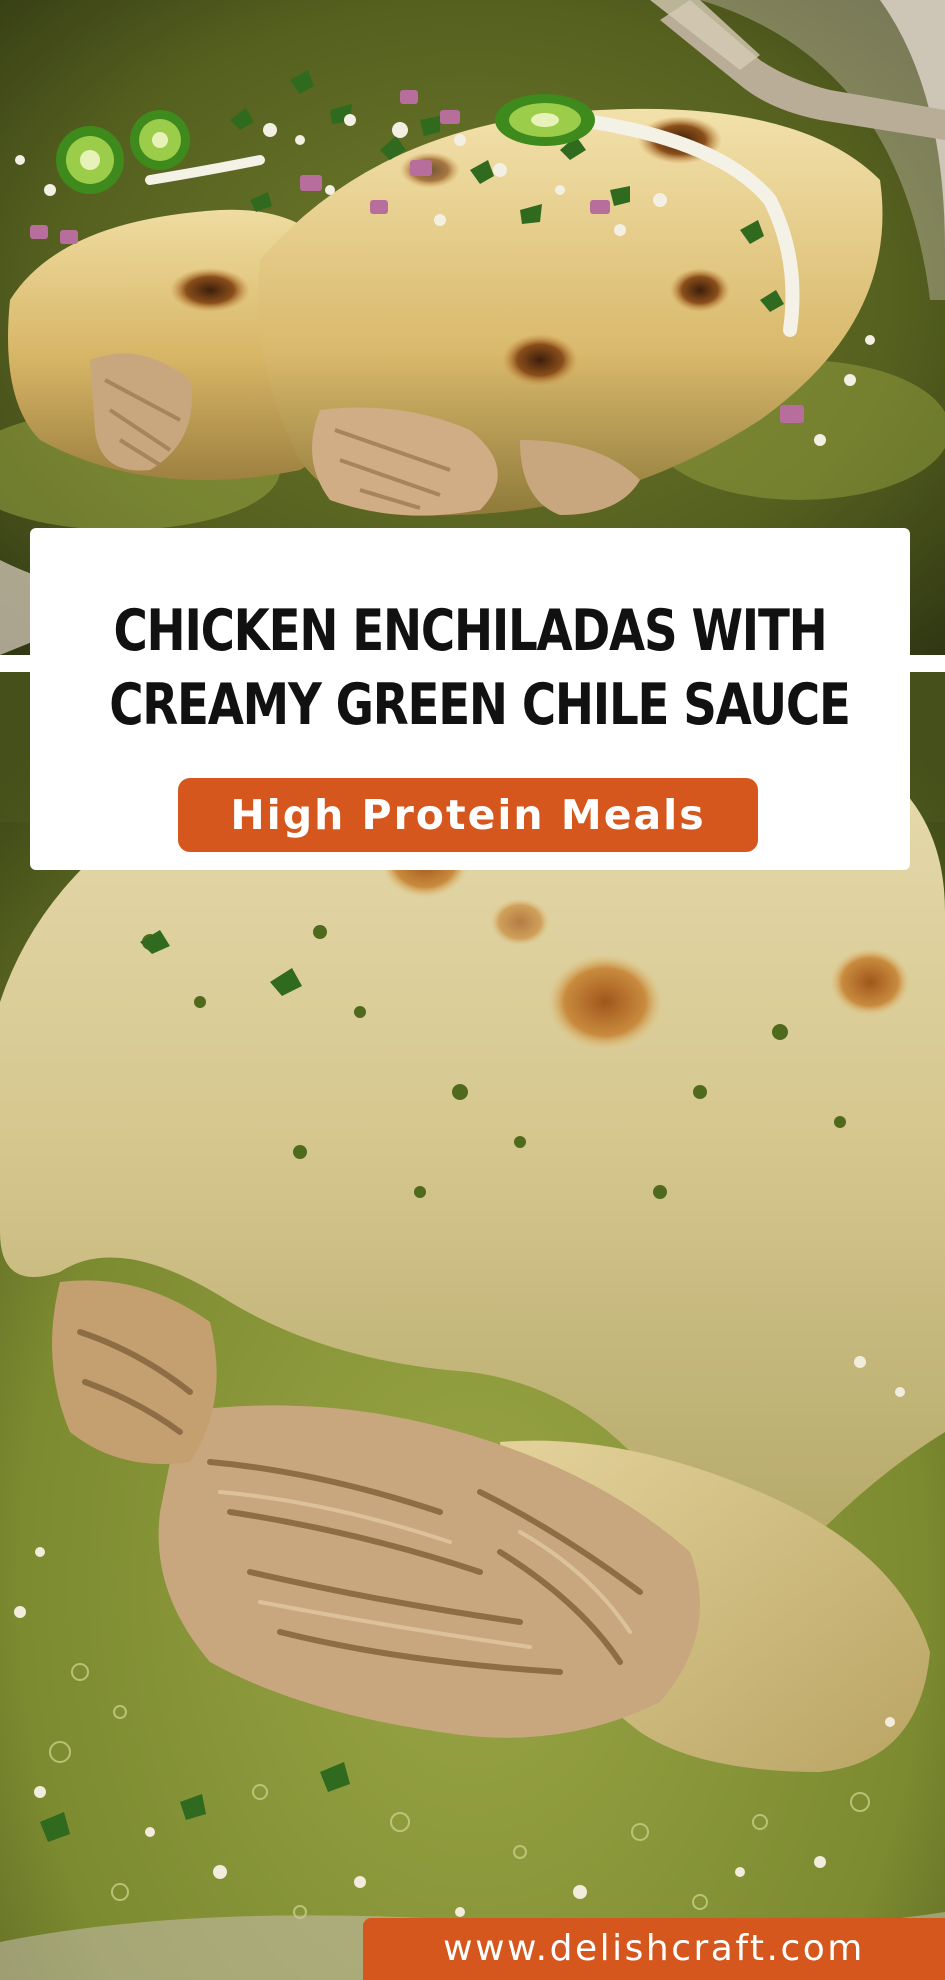 The width and height of the screenshot is (945, 1980). I want to click on website-url-banner: www.delishcraft.com, so click(654, 1949).